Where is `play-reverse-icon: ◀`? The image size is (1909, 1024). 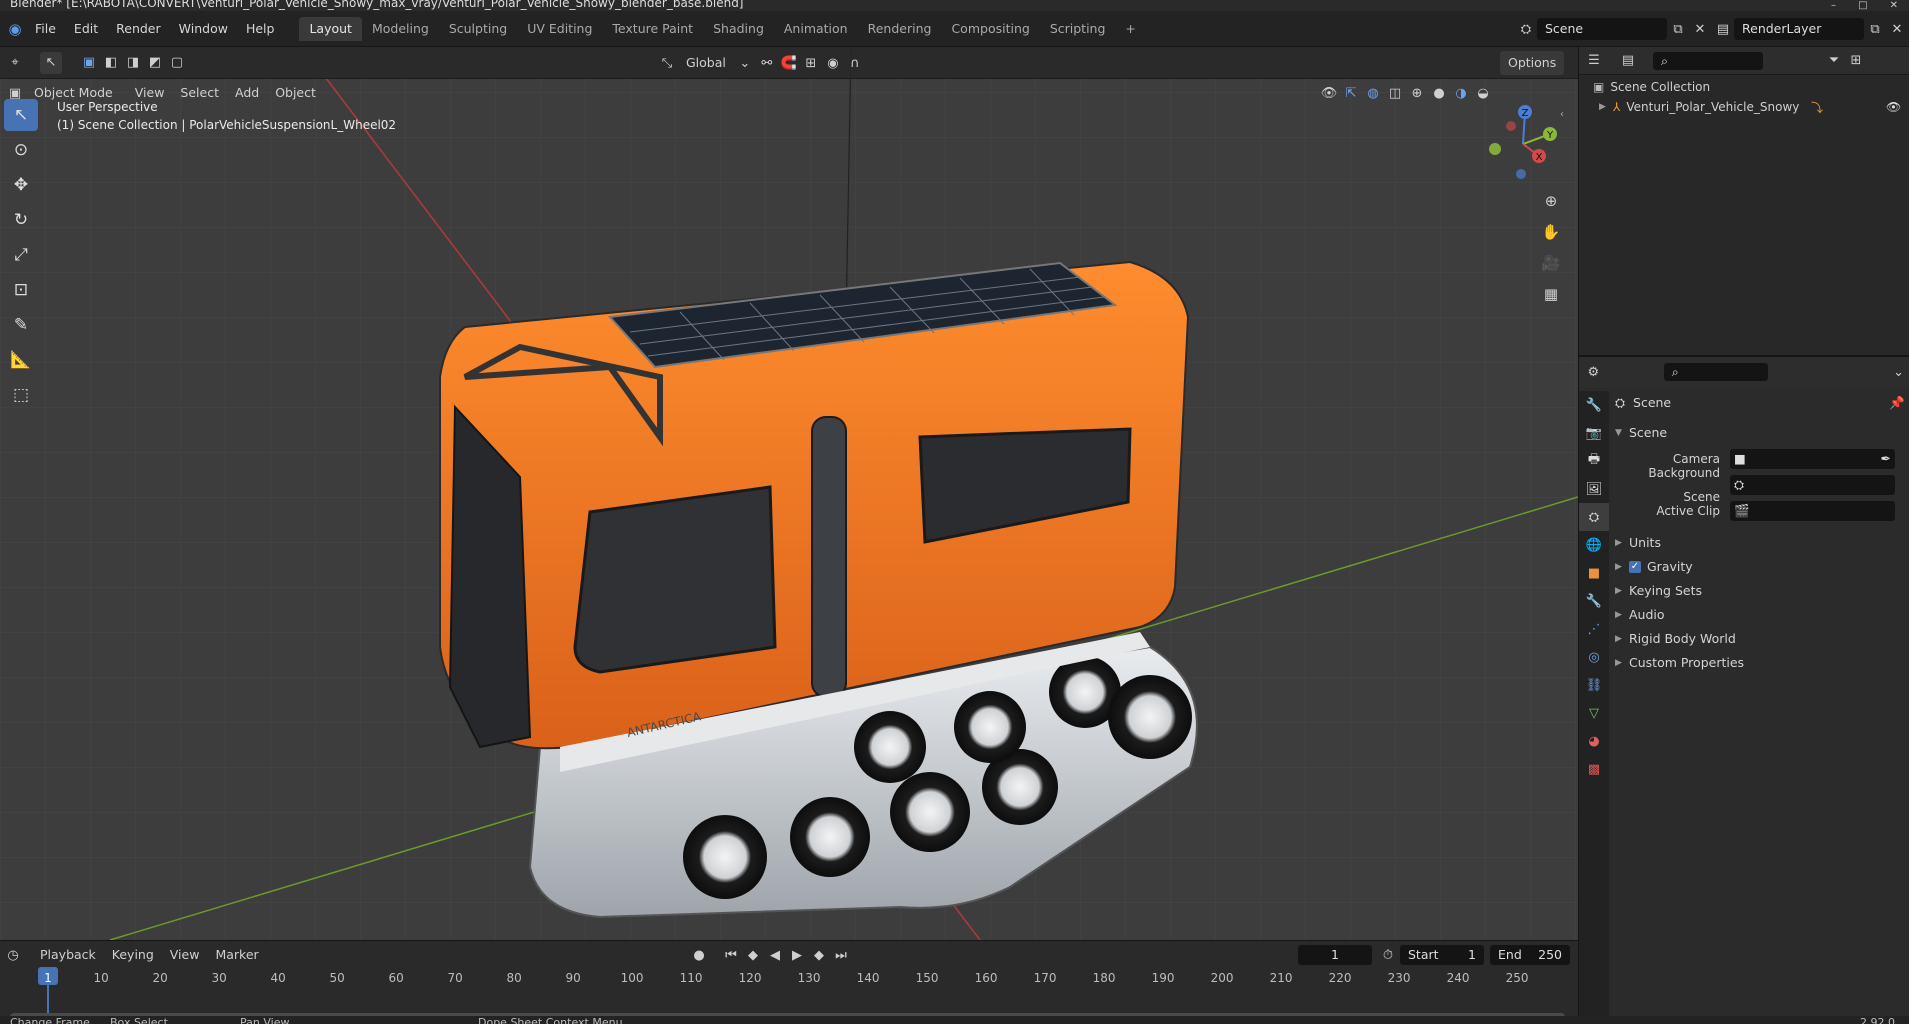
play-reverse-icon: ◀ is located at coordinates (775, 955).